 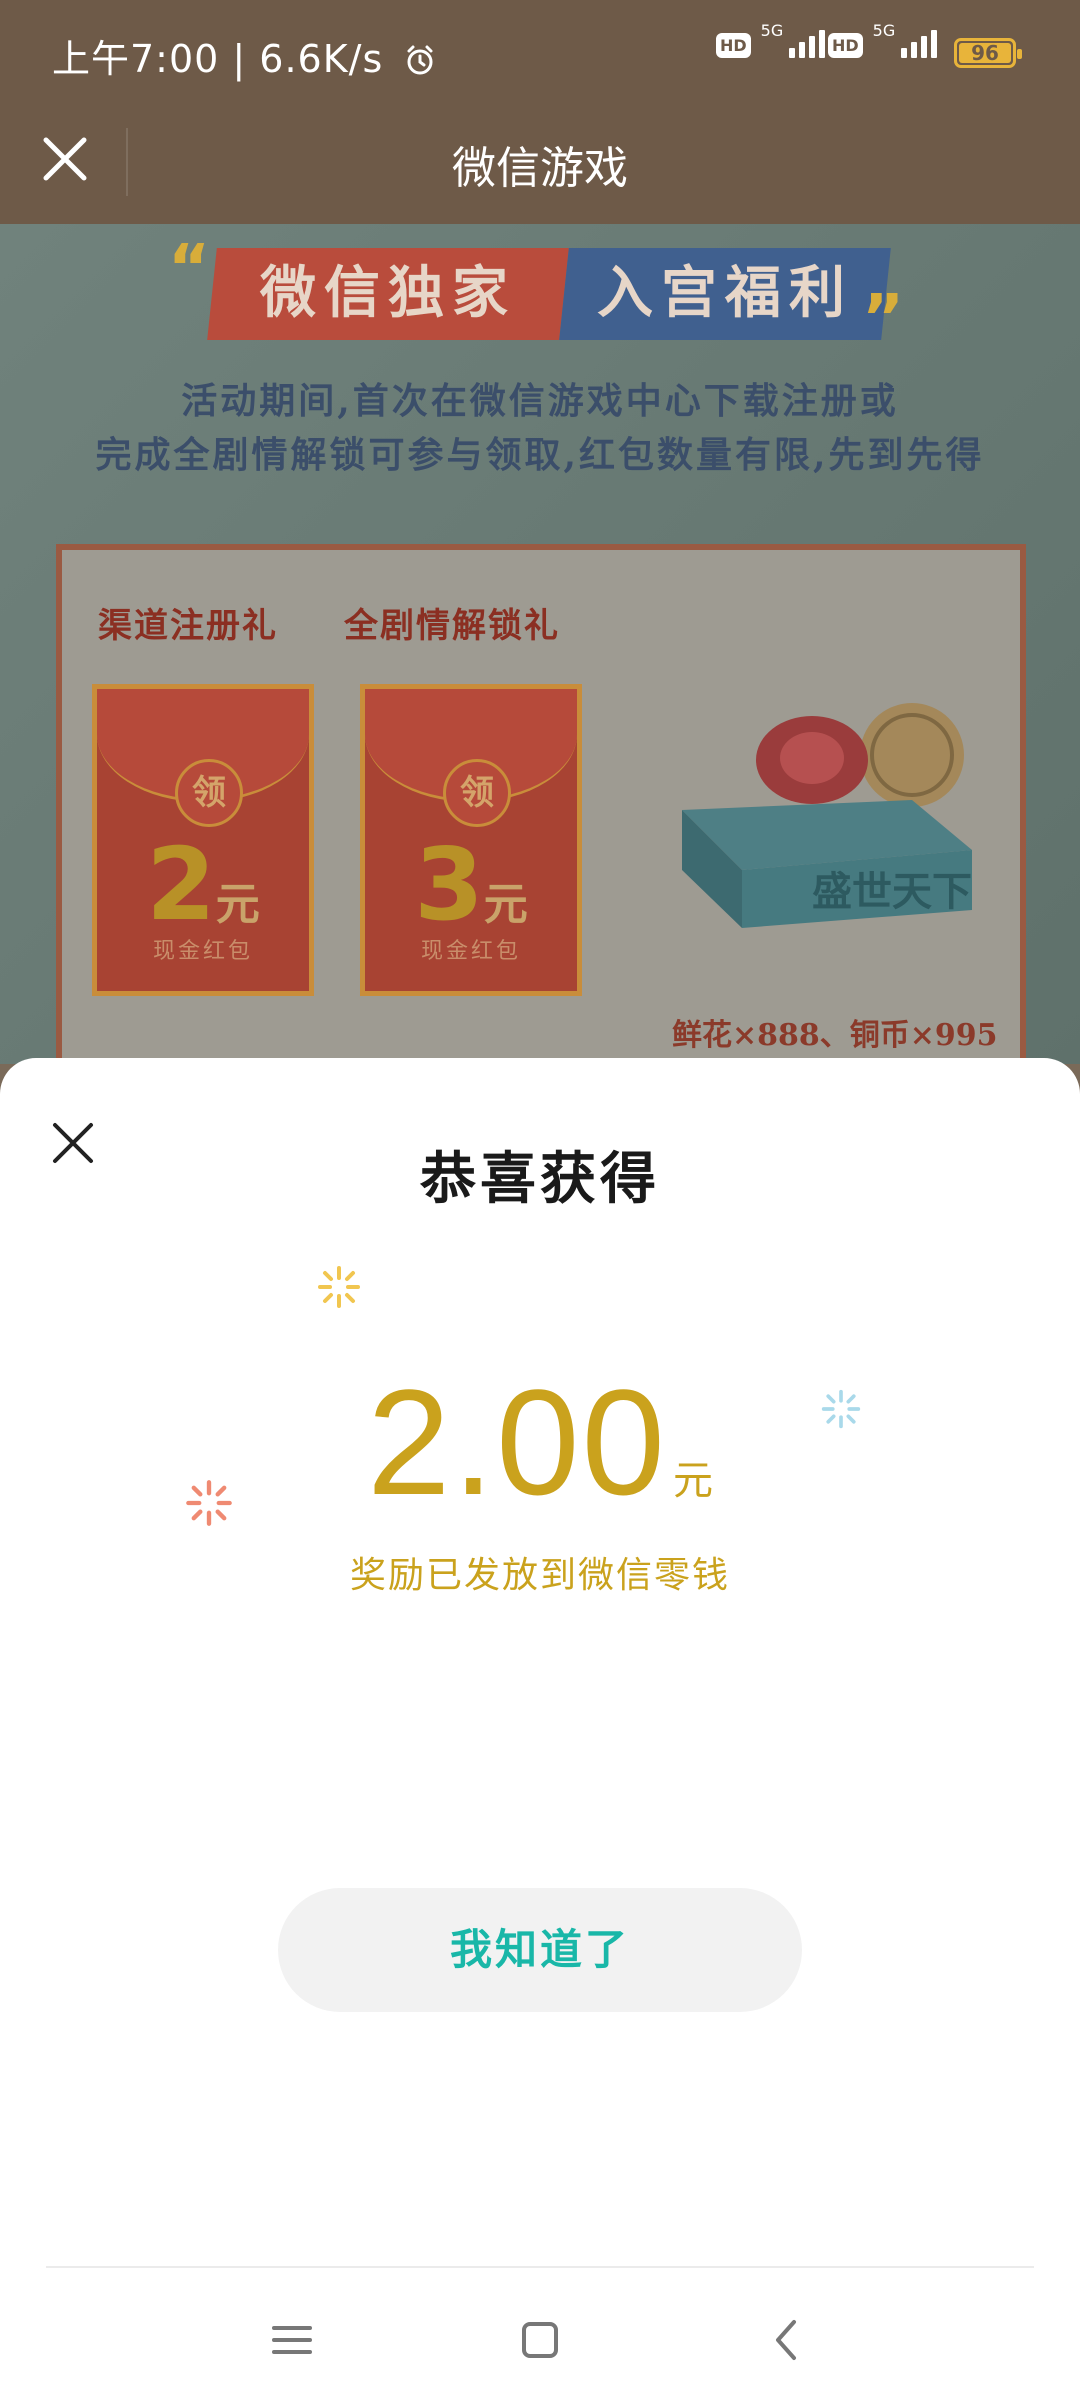 I want to click on status-time-speed: 上午7:00 | 6.6K/s, so click(x=244, y=55).